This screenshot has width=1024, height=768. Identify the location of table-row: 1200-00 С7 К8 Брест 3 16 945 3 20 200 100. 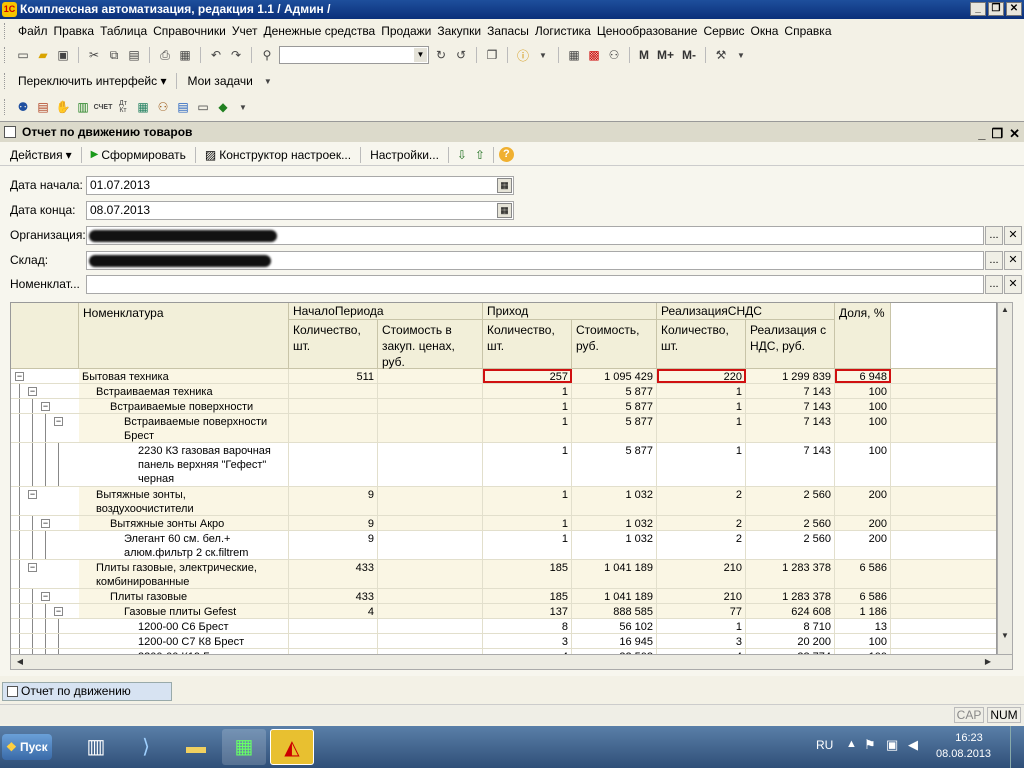
(503, 641).